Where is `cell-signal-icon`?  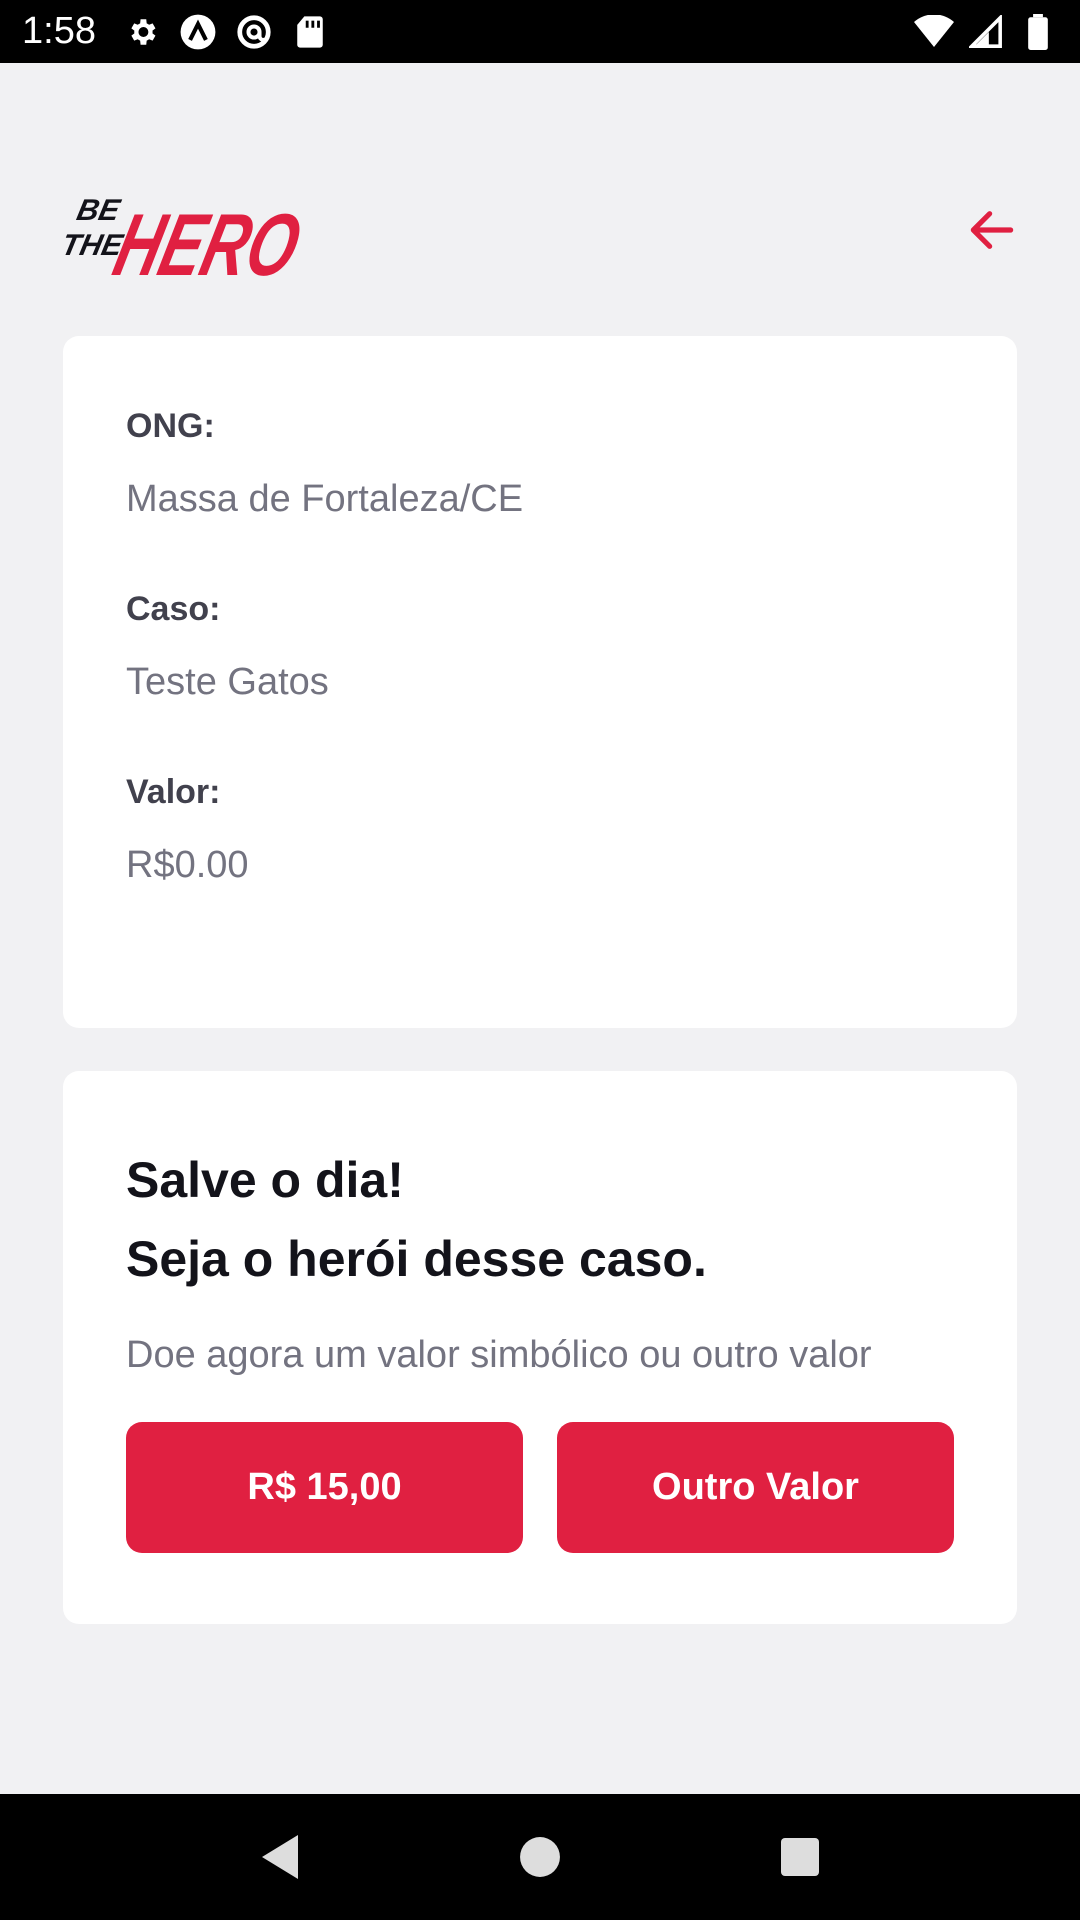 cell-signal-icon is located at coordinates (986, 32).